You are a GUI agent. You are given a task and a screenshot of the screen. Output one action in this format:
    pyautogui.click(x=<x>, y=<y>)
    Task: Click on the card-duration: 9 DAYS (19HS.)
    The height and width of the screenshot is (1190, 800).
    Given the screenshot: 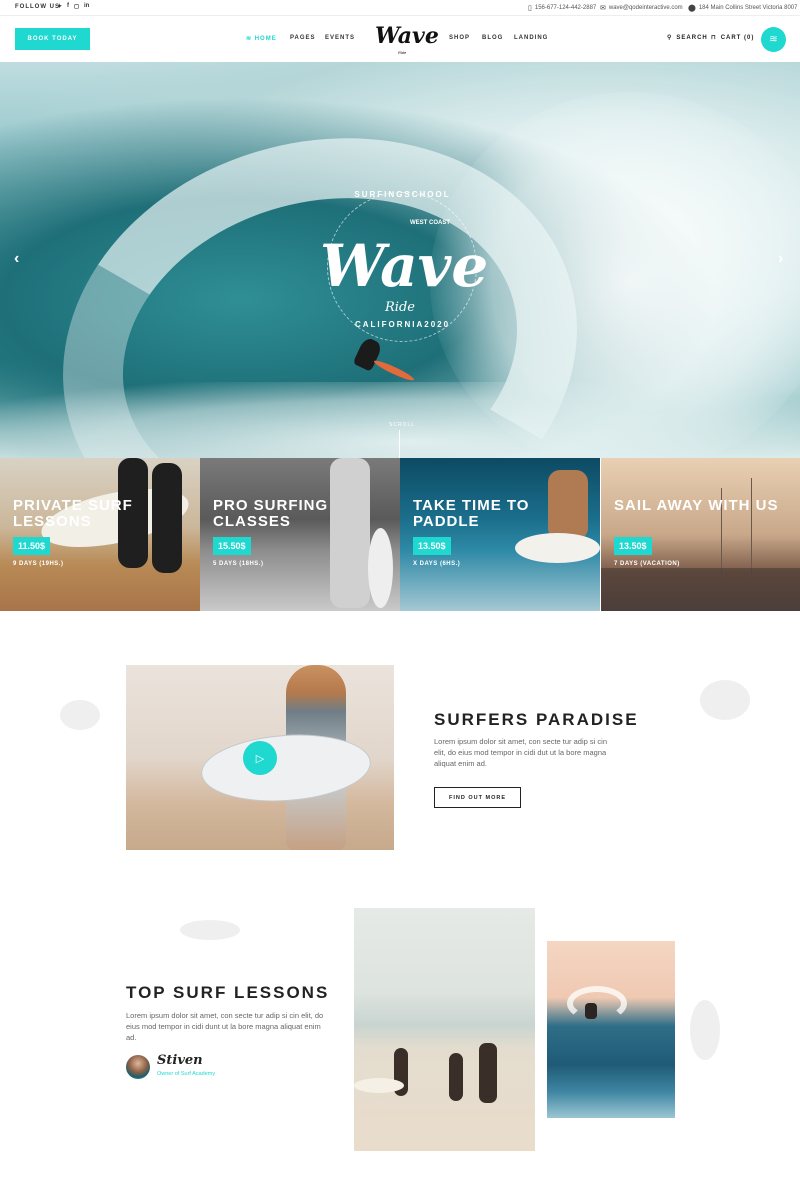 What is the action you would take?
    pyautogui.click(x=38, y=564)
    